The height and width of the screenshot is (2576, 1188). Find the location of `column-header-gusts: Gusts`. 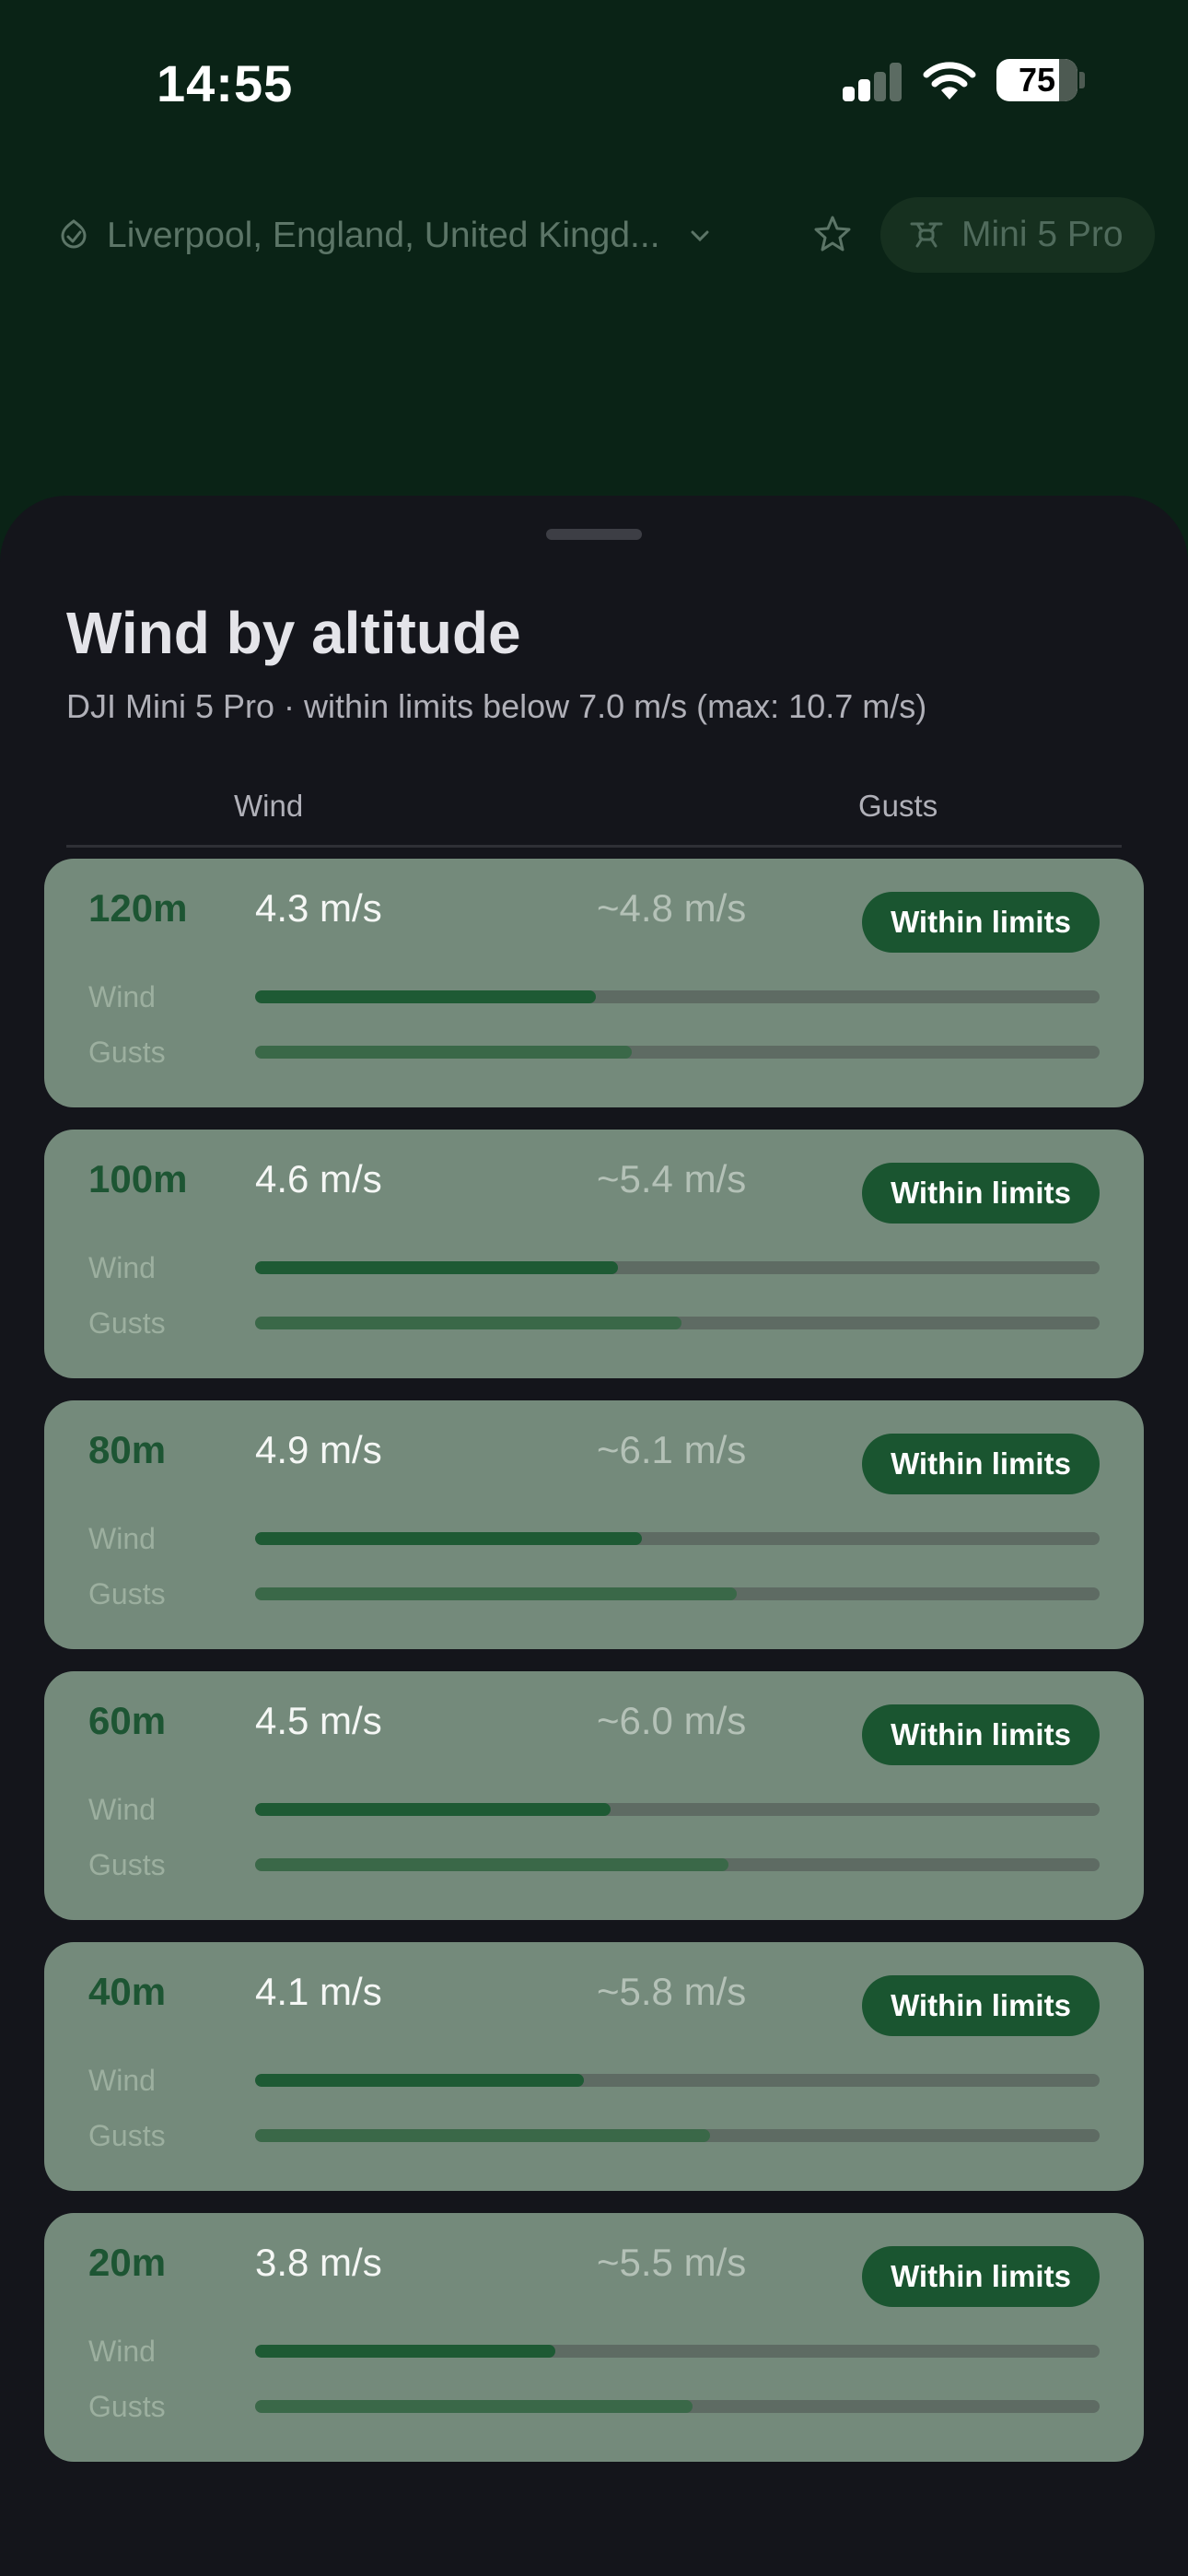

column-header-gusts: Gusts is located at coordinates (898, 806).